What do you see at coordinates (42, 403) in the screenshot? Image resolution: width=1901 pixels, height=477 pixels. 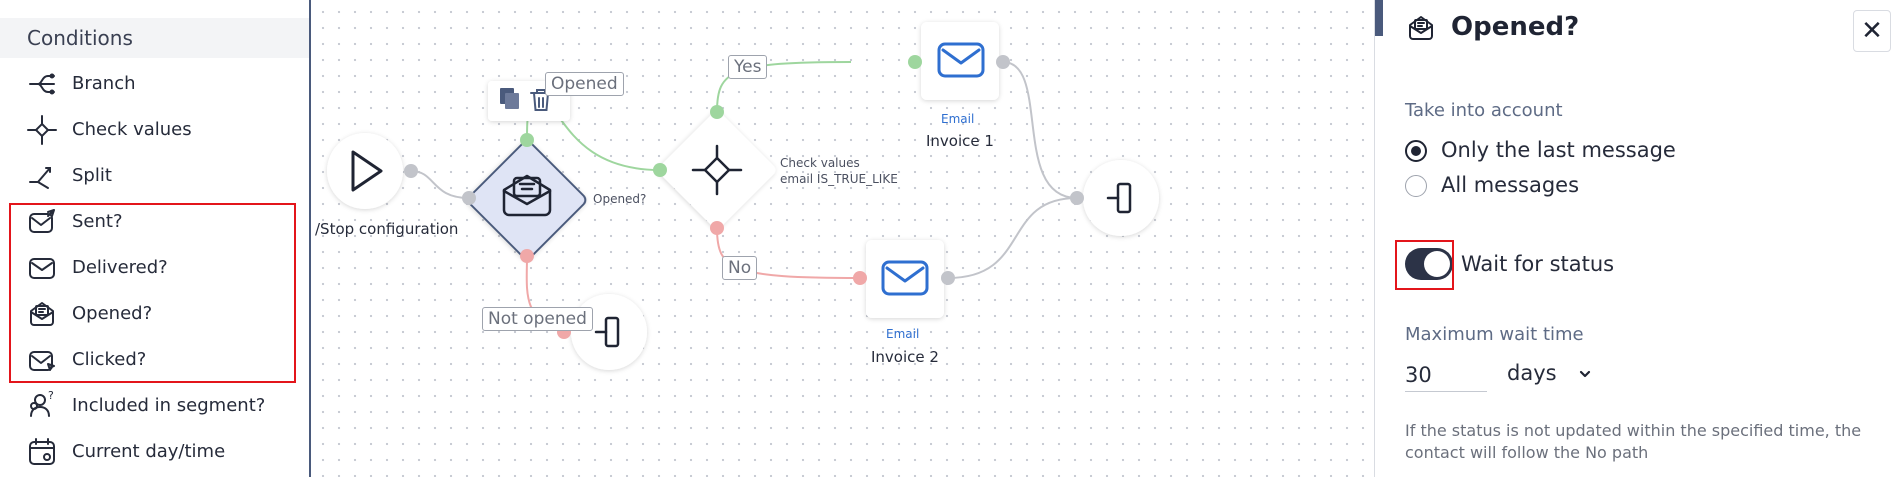 I see `segment-icon: ?` at bounding box center [42, 403].